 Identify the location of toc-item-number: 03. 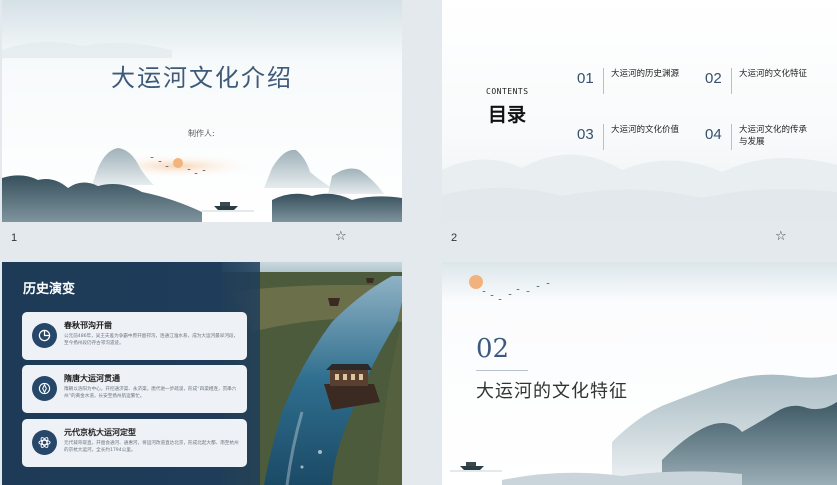
(585, 134).